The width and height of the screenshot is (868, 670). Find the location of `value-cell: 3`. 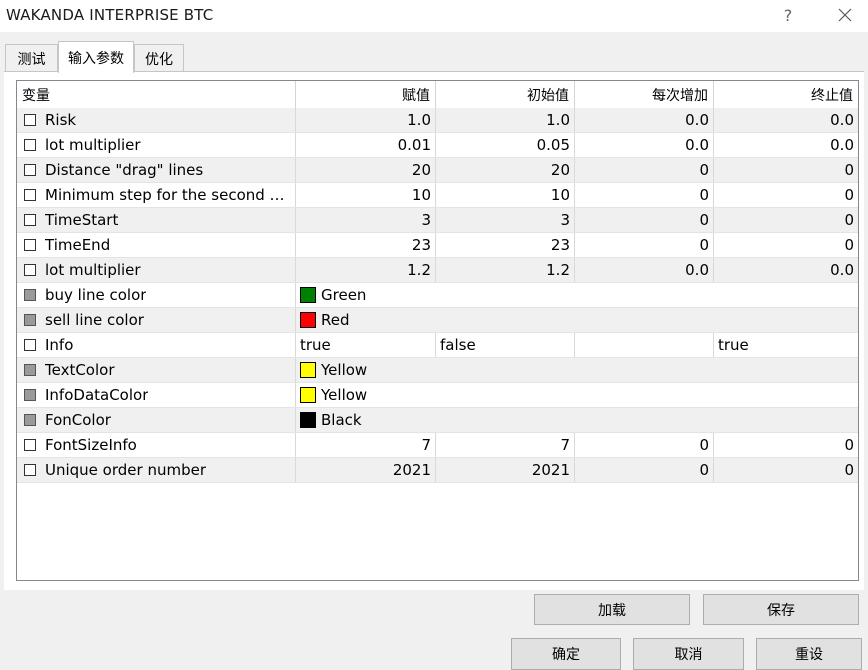

value-cell: 3 is located at coordinates (366, 220).